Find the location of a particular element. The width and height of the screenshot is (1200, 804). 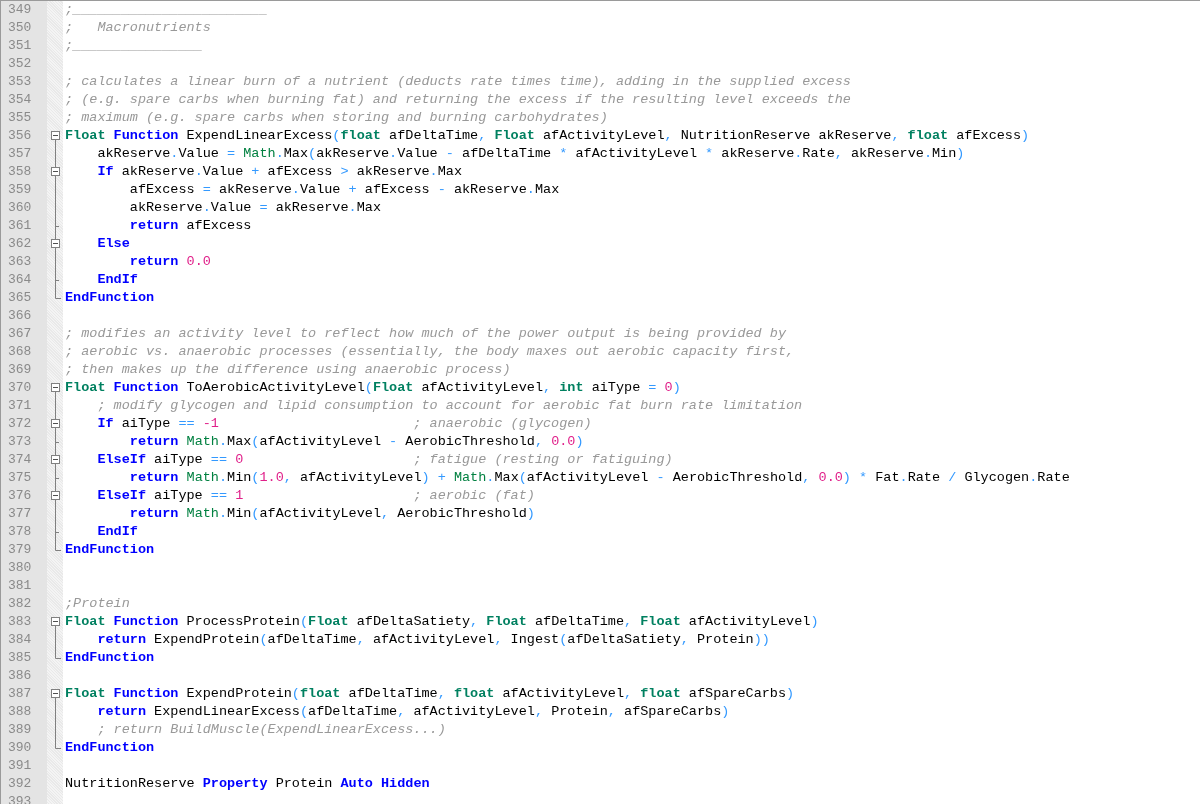

code-line: Else is located at coordinates (113, 244).